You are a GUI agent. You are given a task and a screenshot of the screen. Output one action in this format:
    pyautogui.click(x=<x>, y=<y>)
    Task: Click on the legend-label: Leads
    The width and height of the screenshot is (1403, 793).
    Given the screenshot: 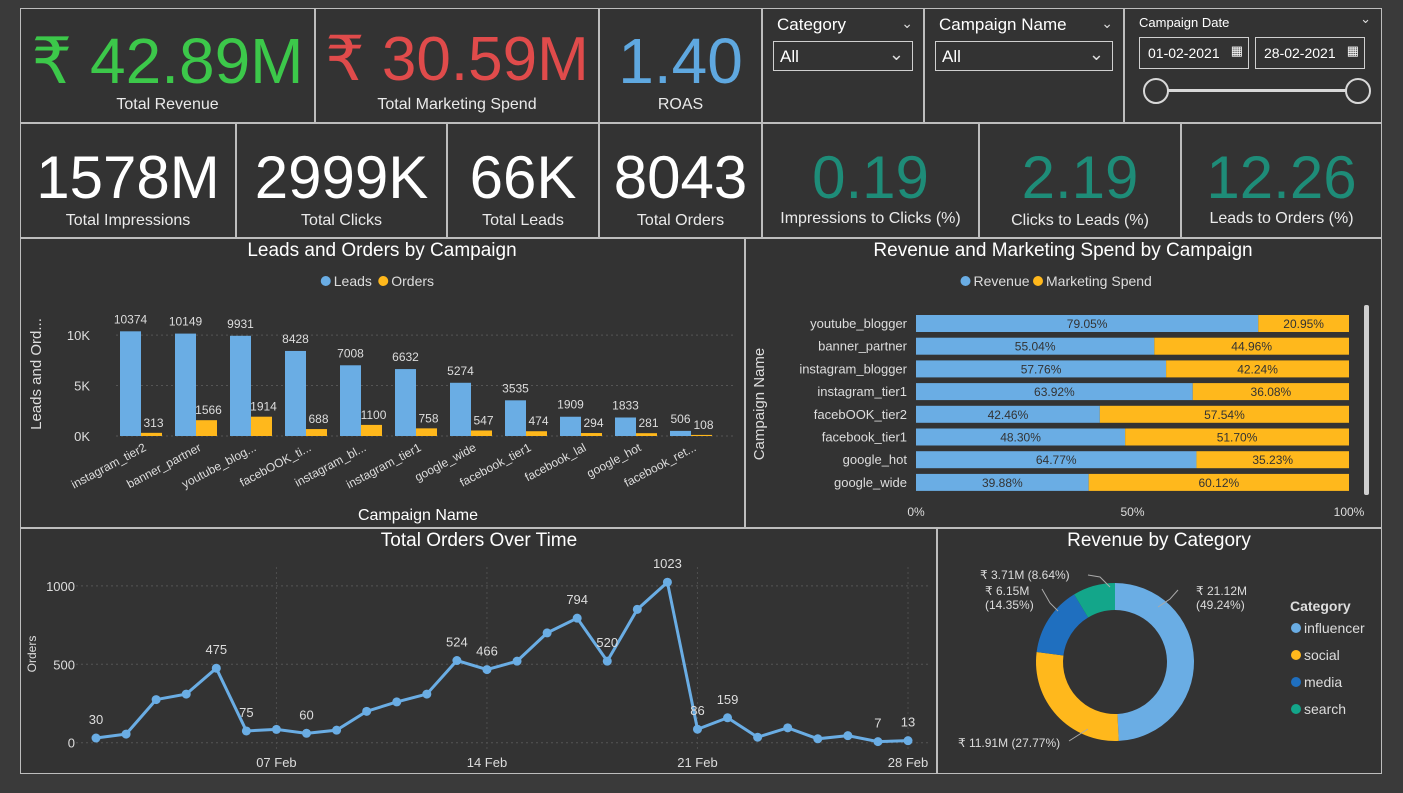 What is the action you would take?
    pyautogui.click(x=353, y=281)
    